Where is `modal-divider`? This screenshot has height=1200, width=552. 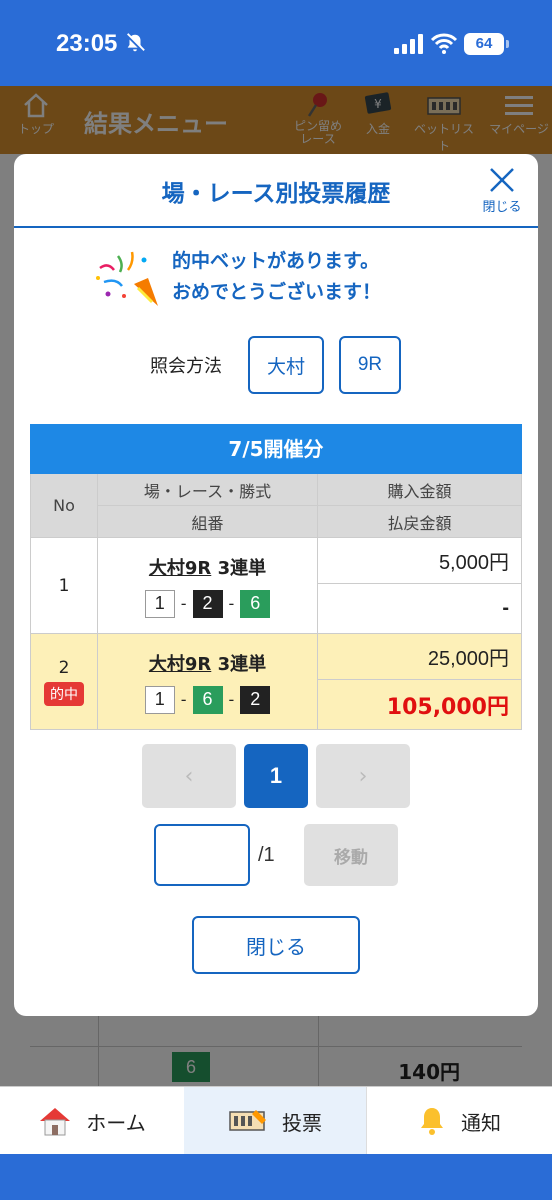
modal-divider is located at coordinates (276, 227).